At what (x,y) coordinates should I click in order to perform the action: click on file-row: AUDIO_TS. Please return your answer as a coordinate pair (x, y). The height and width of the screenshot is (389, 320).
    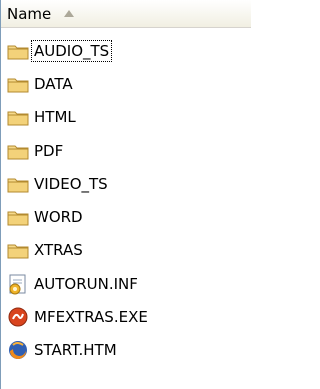
    Looking at the image, I should click on (126, 50).